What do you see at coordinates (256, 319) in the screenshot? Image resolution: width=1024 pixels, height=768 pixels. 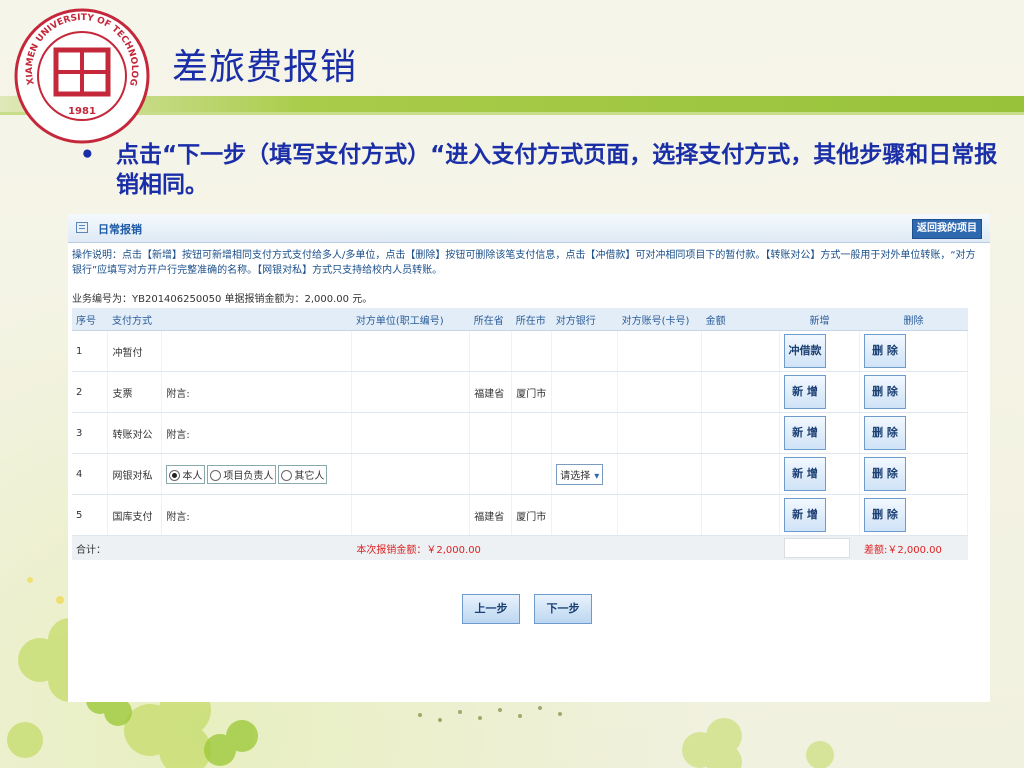 I see `col-header` at bounding box center [256, 319].